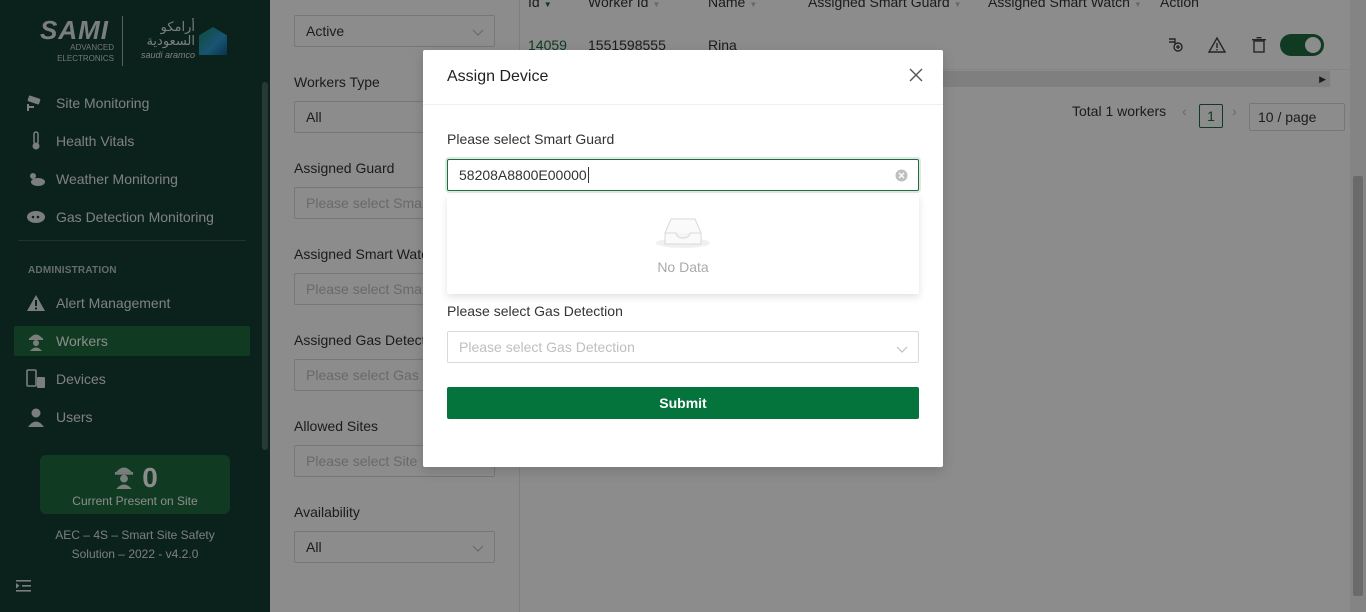  Describe the element at coordinates (683, 347) in the screenshot. I see `gas-detection-select: Please select Gas Detection` at that location.